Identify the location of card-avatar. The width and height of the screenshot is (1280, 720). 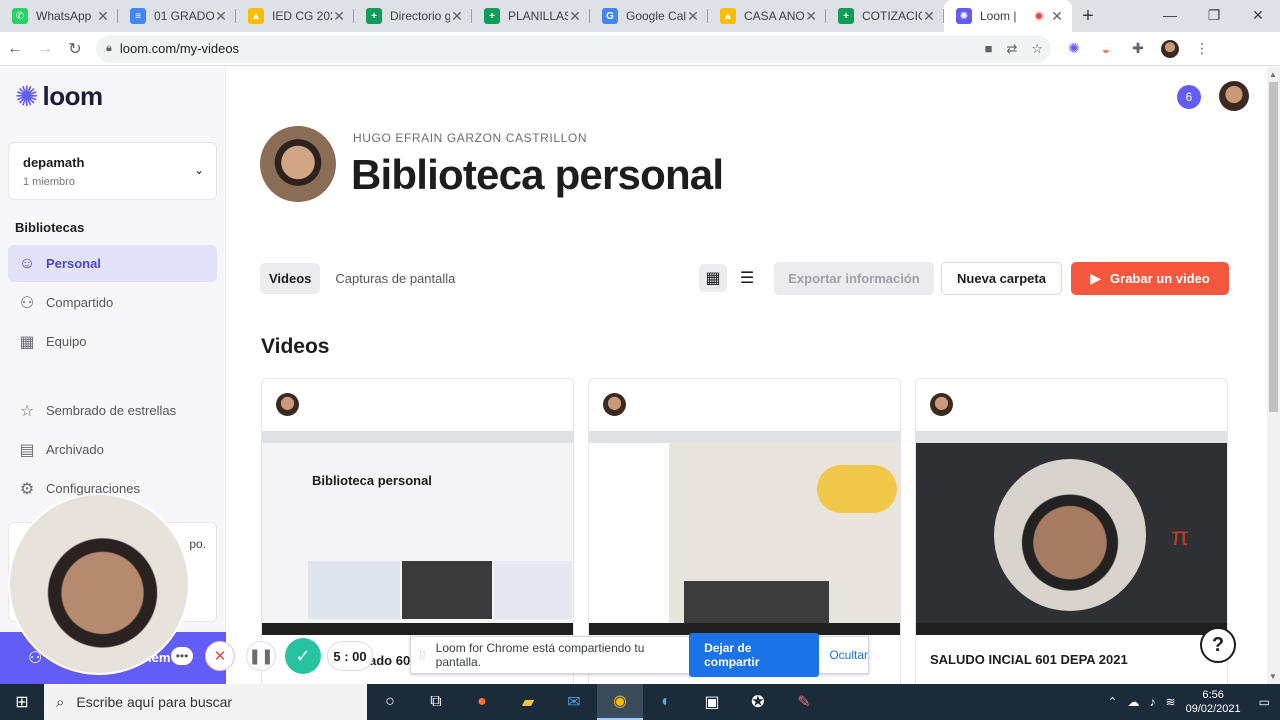
(941, 404).